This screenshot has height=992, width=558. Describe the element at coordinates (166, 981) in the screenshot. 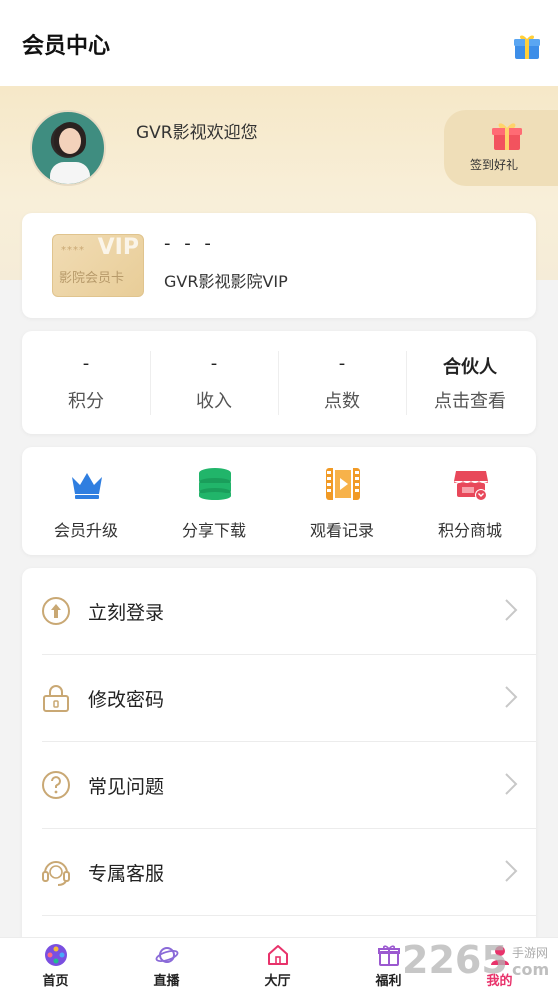

I see `tab-label: 直播` at that location.